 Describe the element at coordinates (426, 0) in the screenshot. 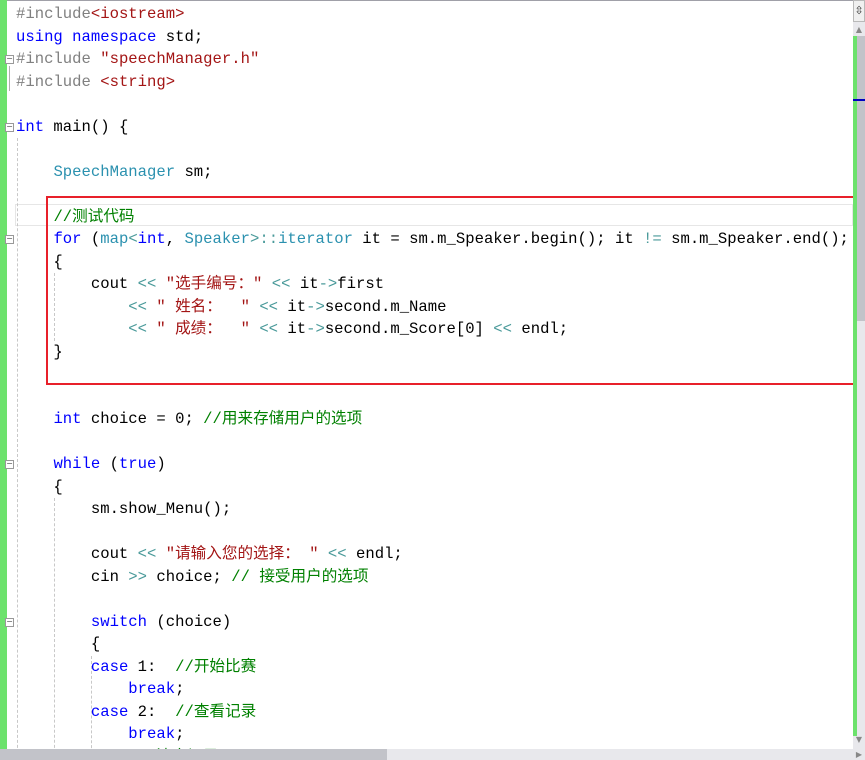

I see `editor-top-border` at that location.